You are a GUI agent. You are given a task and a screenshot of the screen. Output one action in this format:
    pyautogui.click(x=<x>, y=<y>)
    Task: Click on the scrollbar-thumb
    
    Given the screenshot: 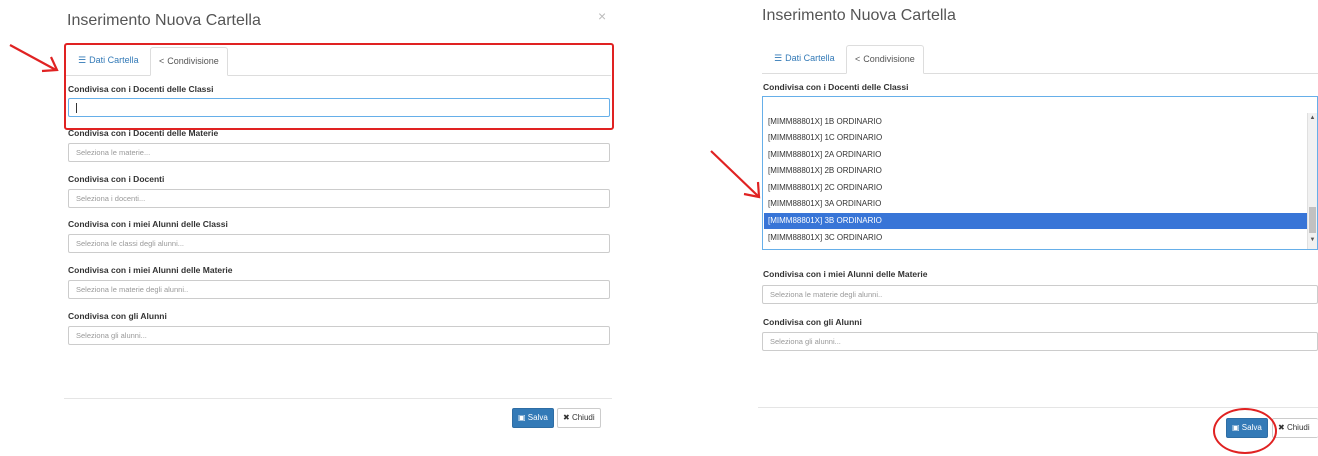 What is the action you would take?
    pyautogui.click(x=1312, y=220)
    